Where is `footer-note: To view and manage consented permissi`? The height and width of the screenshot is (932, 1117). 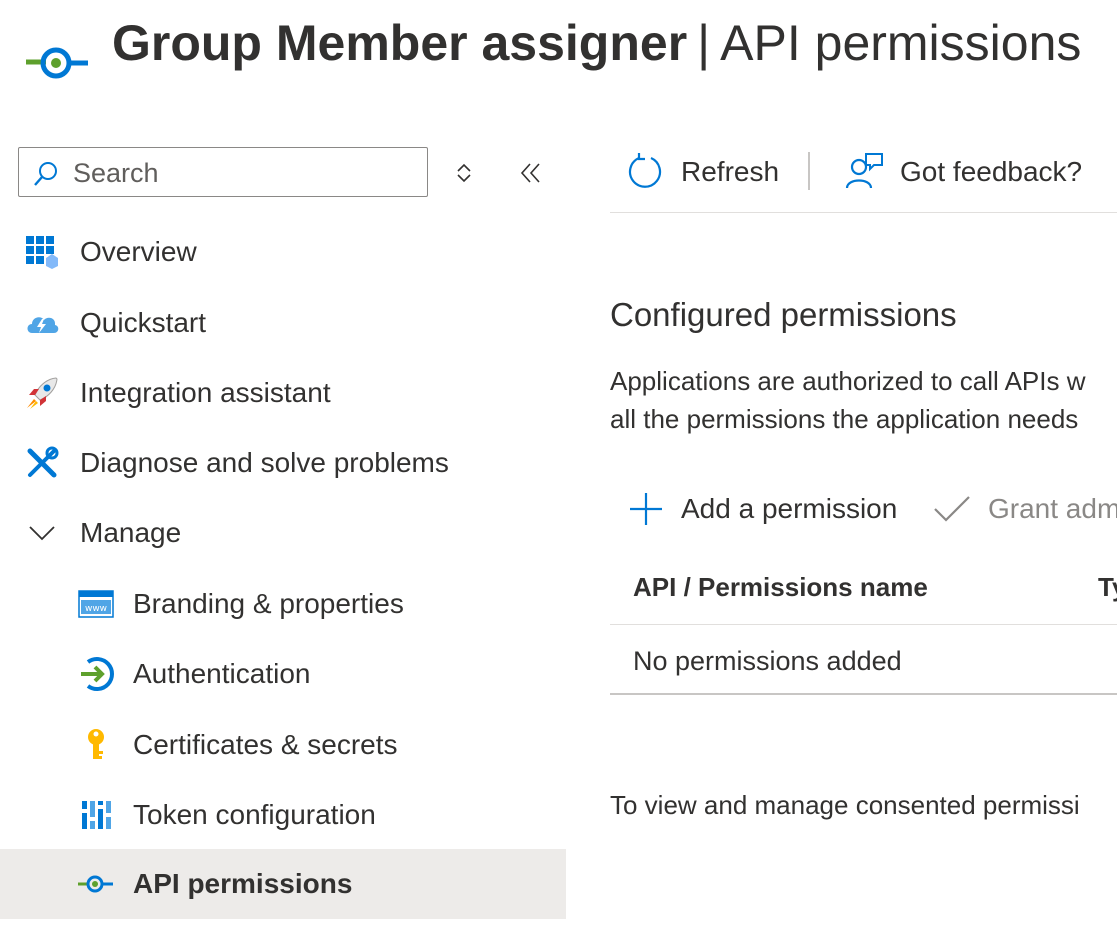
footer-note: To view and manage consented permissi is located at coordinates (845, 805).